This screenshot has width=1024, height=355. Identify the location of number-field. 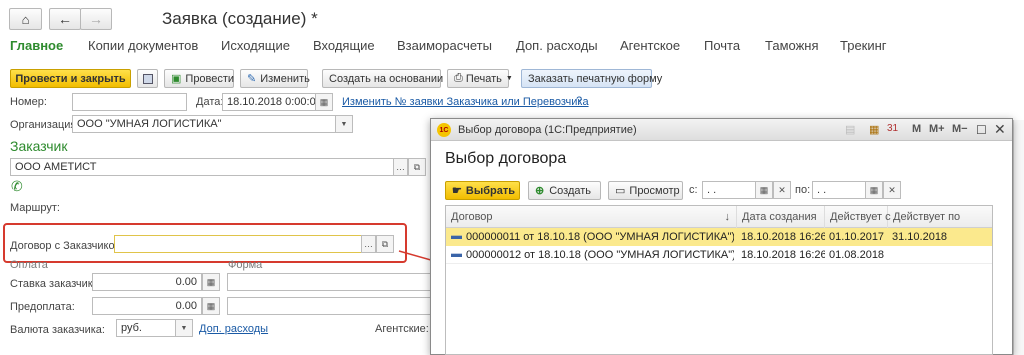
(129, 102).